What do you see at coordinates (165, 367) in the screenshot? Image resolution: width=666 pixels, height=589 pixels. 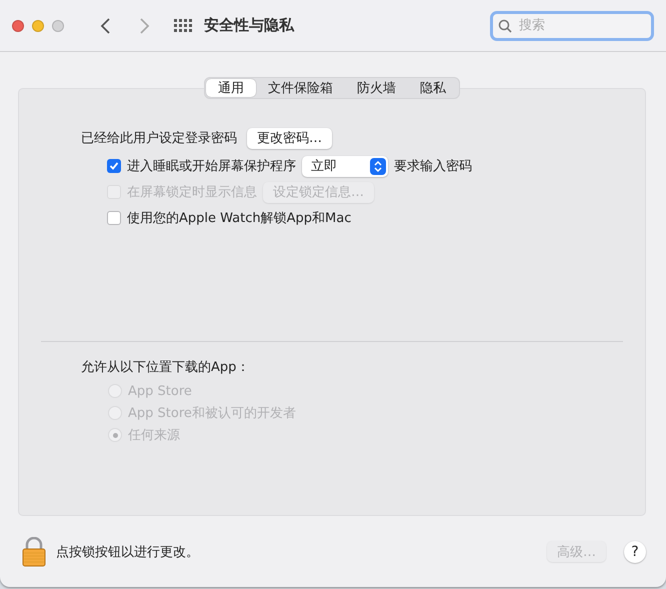 I see `downloads-label: 允许从以下位置下载的App：` at bounding box center [165, 367].